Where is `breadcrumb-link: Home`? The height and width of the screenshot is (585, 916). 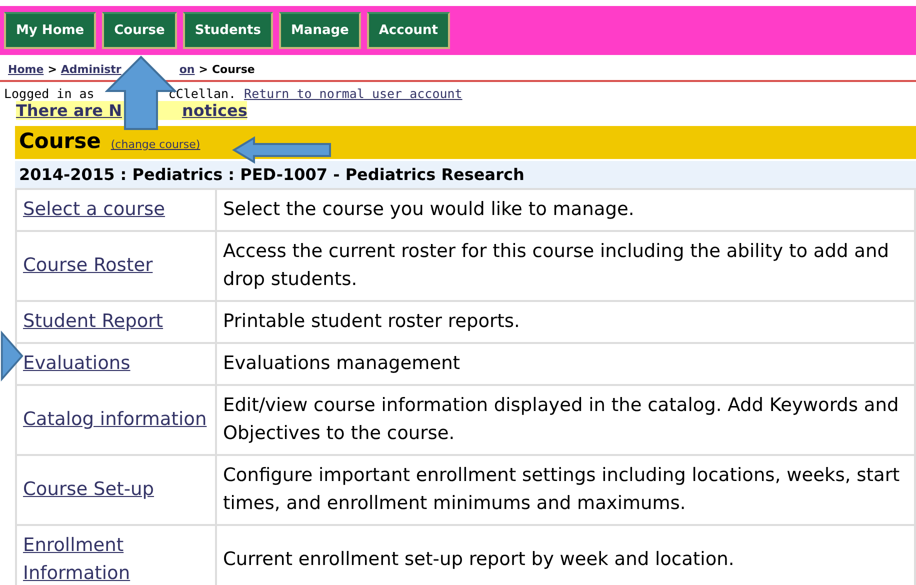 breadcrumb-link: Home is located at coordinates (26, 69).